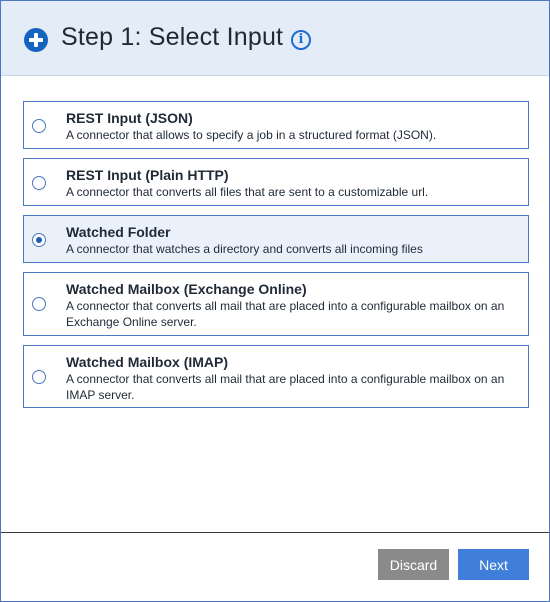 This screenshot has width=550, height=602. What do you see at coordinates (147, 175) in the screenshot?
I see `option-title: REST Input (Plain HTTP)` at bounding box center [147, 175].